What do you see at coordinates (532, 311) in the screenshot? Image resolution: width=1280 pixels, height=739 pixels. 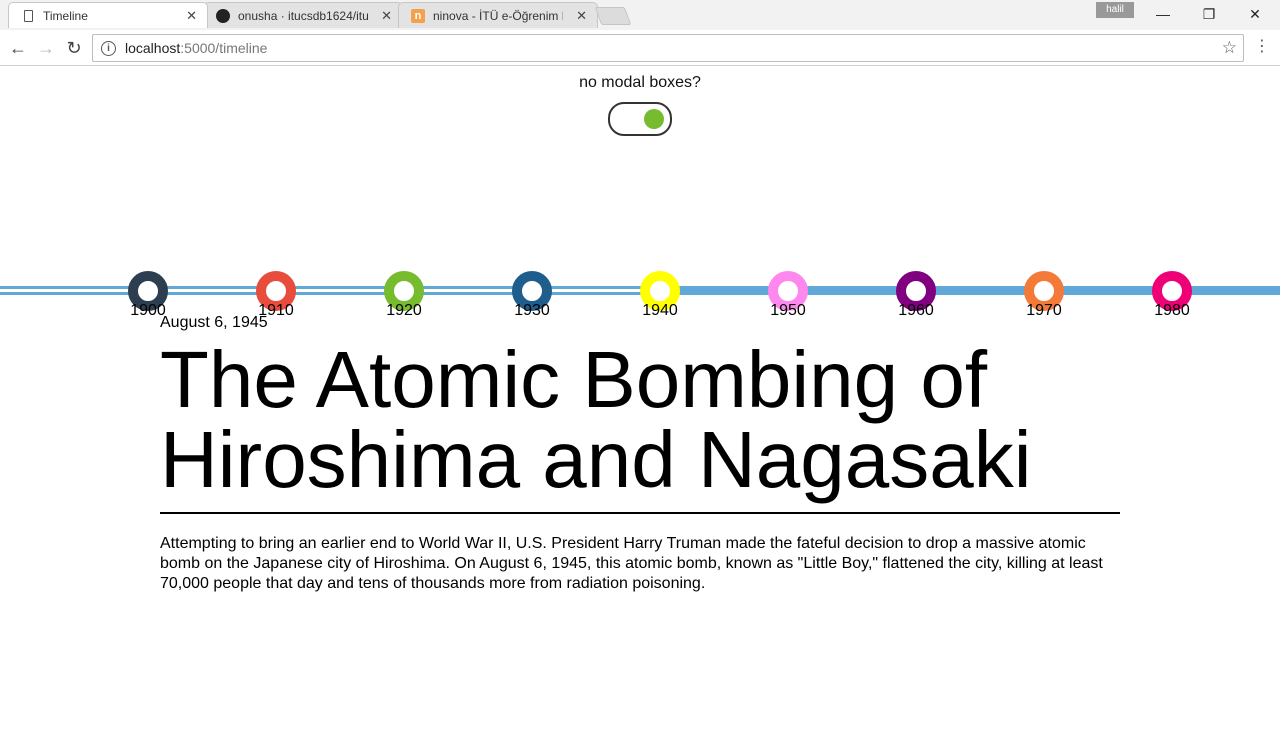 I see `timeline-year-label: 1930` at bounding box center [532, 311].